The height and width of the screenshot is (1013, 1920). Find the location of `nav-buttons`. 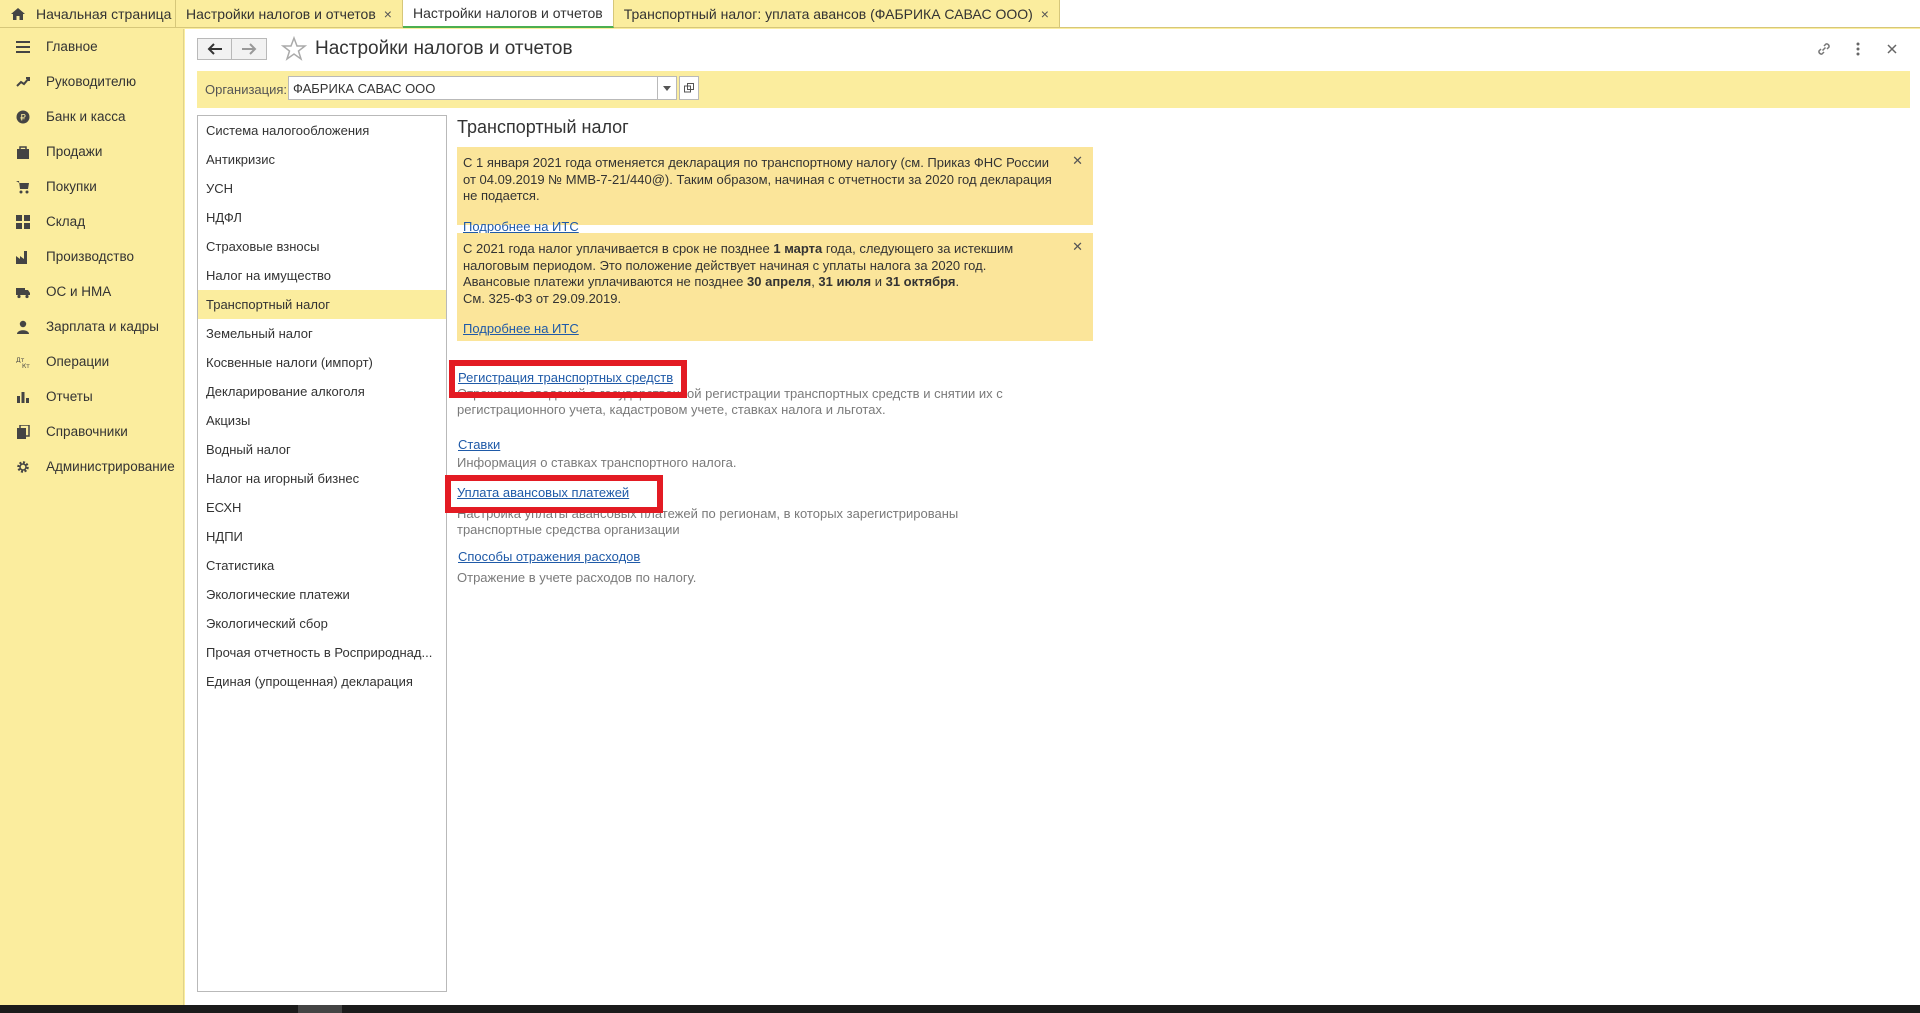

nav-buttons is located at coordinates (232, 49).